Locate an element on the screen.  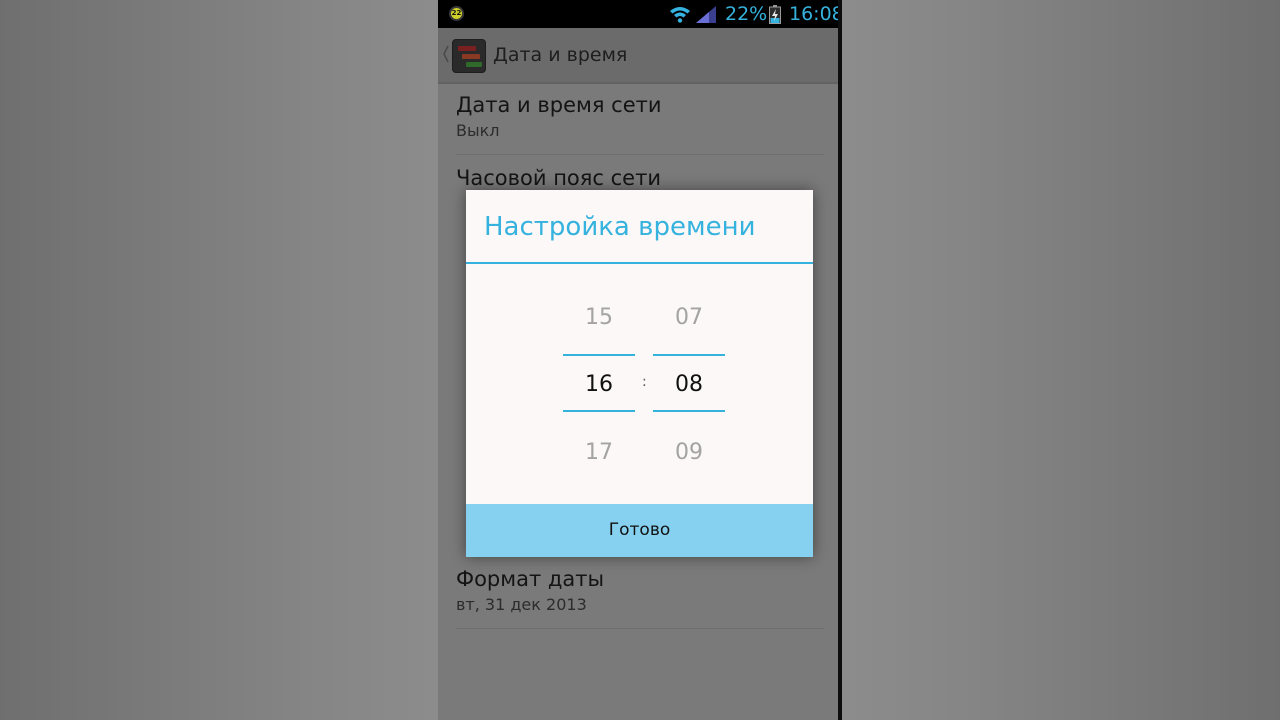
dialog-title-divider is located at coordinates (639, 263).